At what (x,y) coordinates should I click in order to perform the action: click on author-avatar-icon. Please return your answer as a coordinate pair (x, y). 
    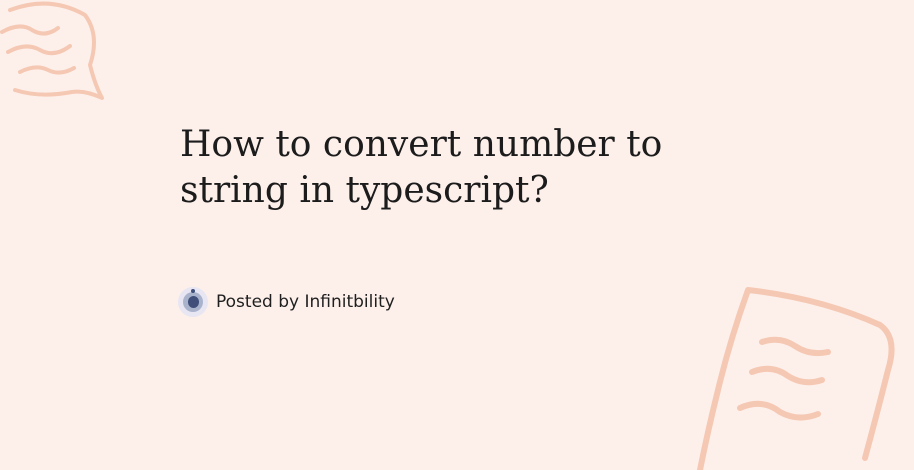
    Looking at the image, I should click on (193, 302).